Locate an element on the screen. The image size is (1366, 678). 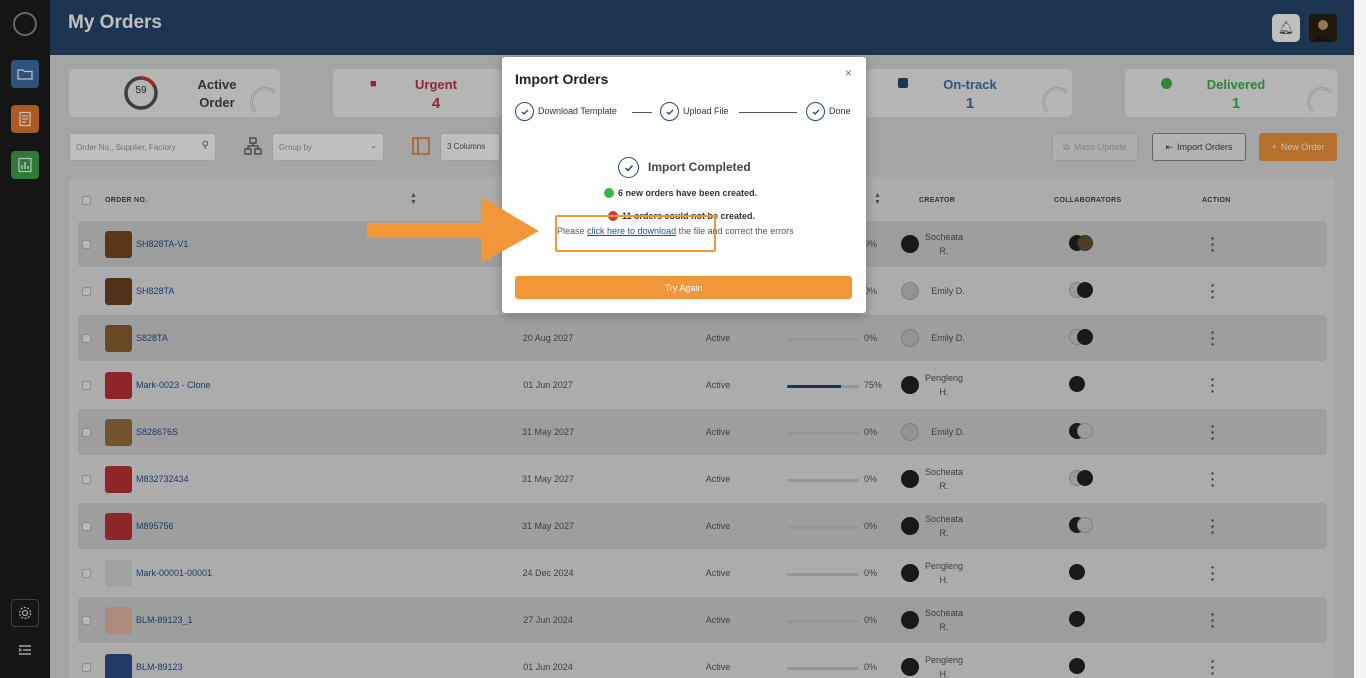
step-download-template: Download Template is located at coordinates (577, 111).